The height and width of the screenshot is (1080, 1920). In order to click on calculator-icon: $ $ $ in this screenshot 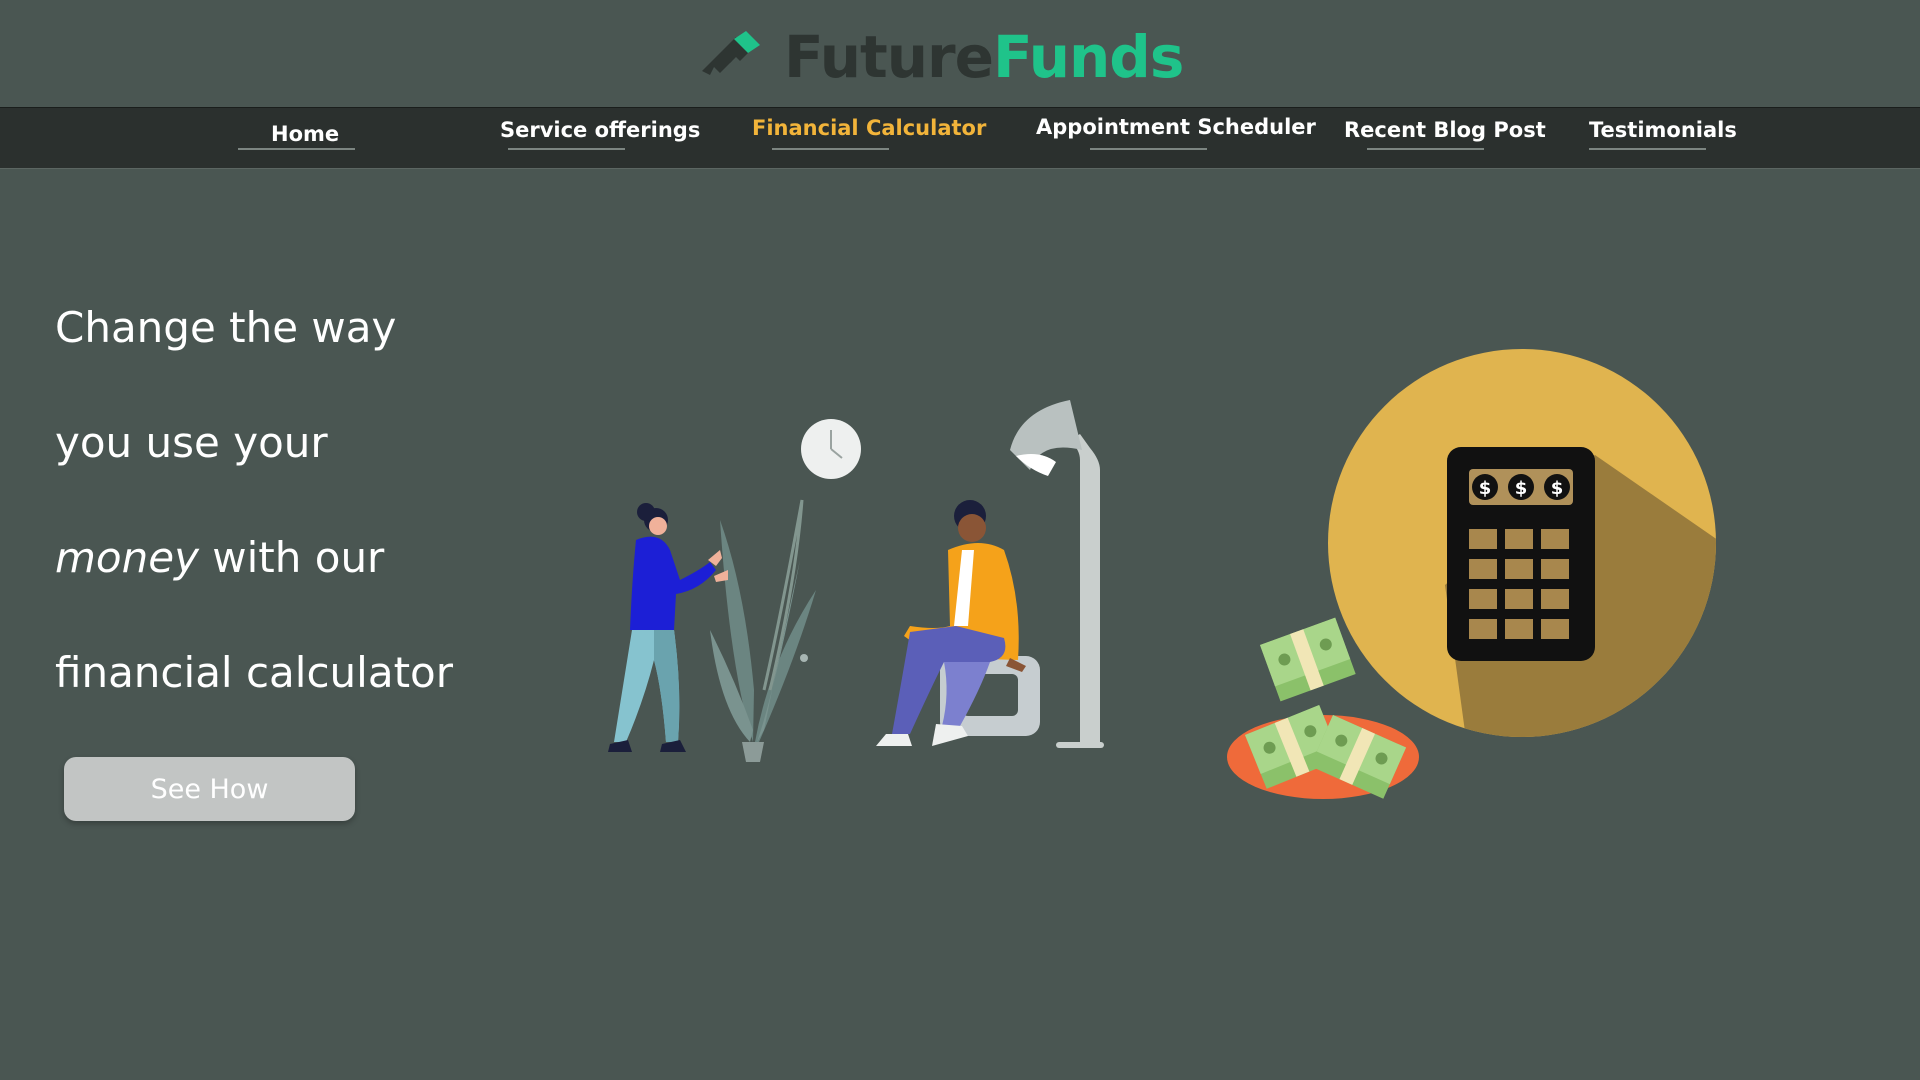, I will do `click(1521, 554)`.